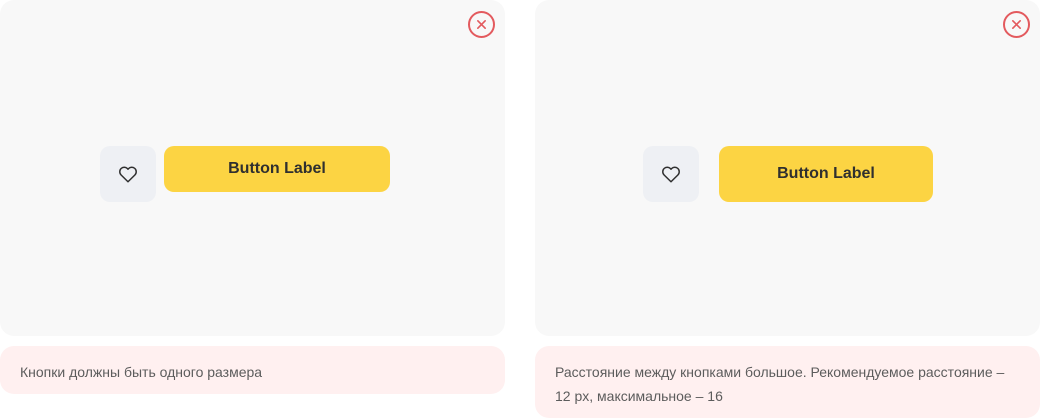  What do you see at coordinates (141, 372) in the screenshot?
I see `note-text: Кнопки должны быть одного размера` at bounding box center [141, 372].